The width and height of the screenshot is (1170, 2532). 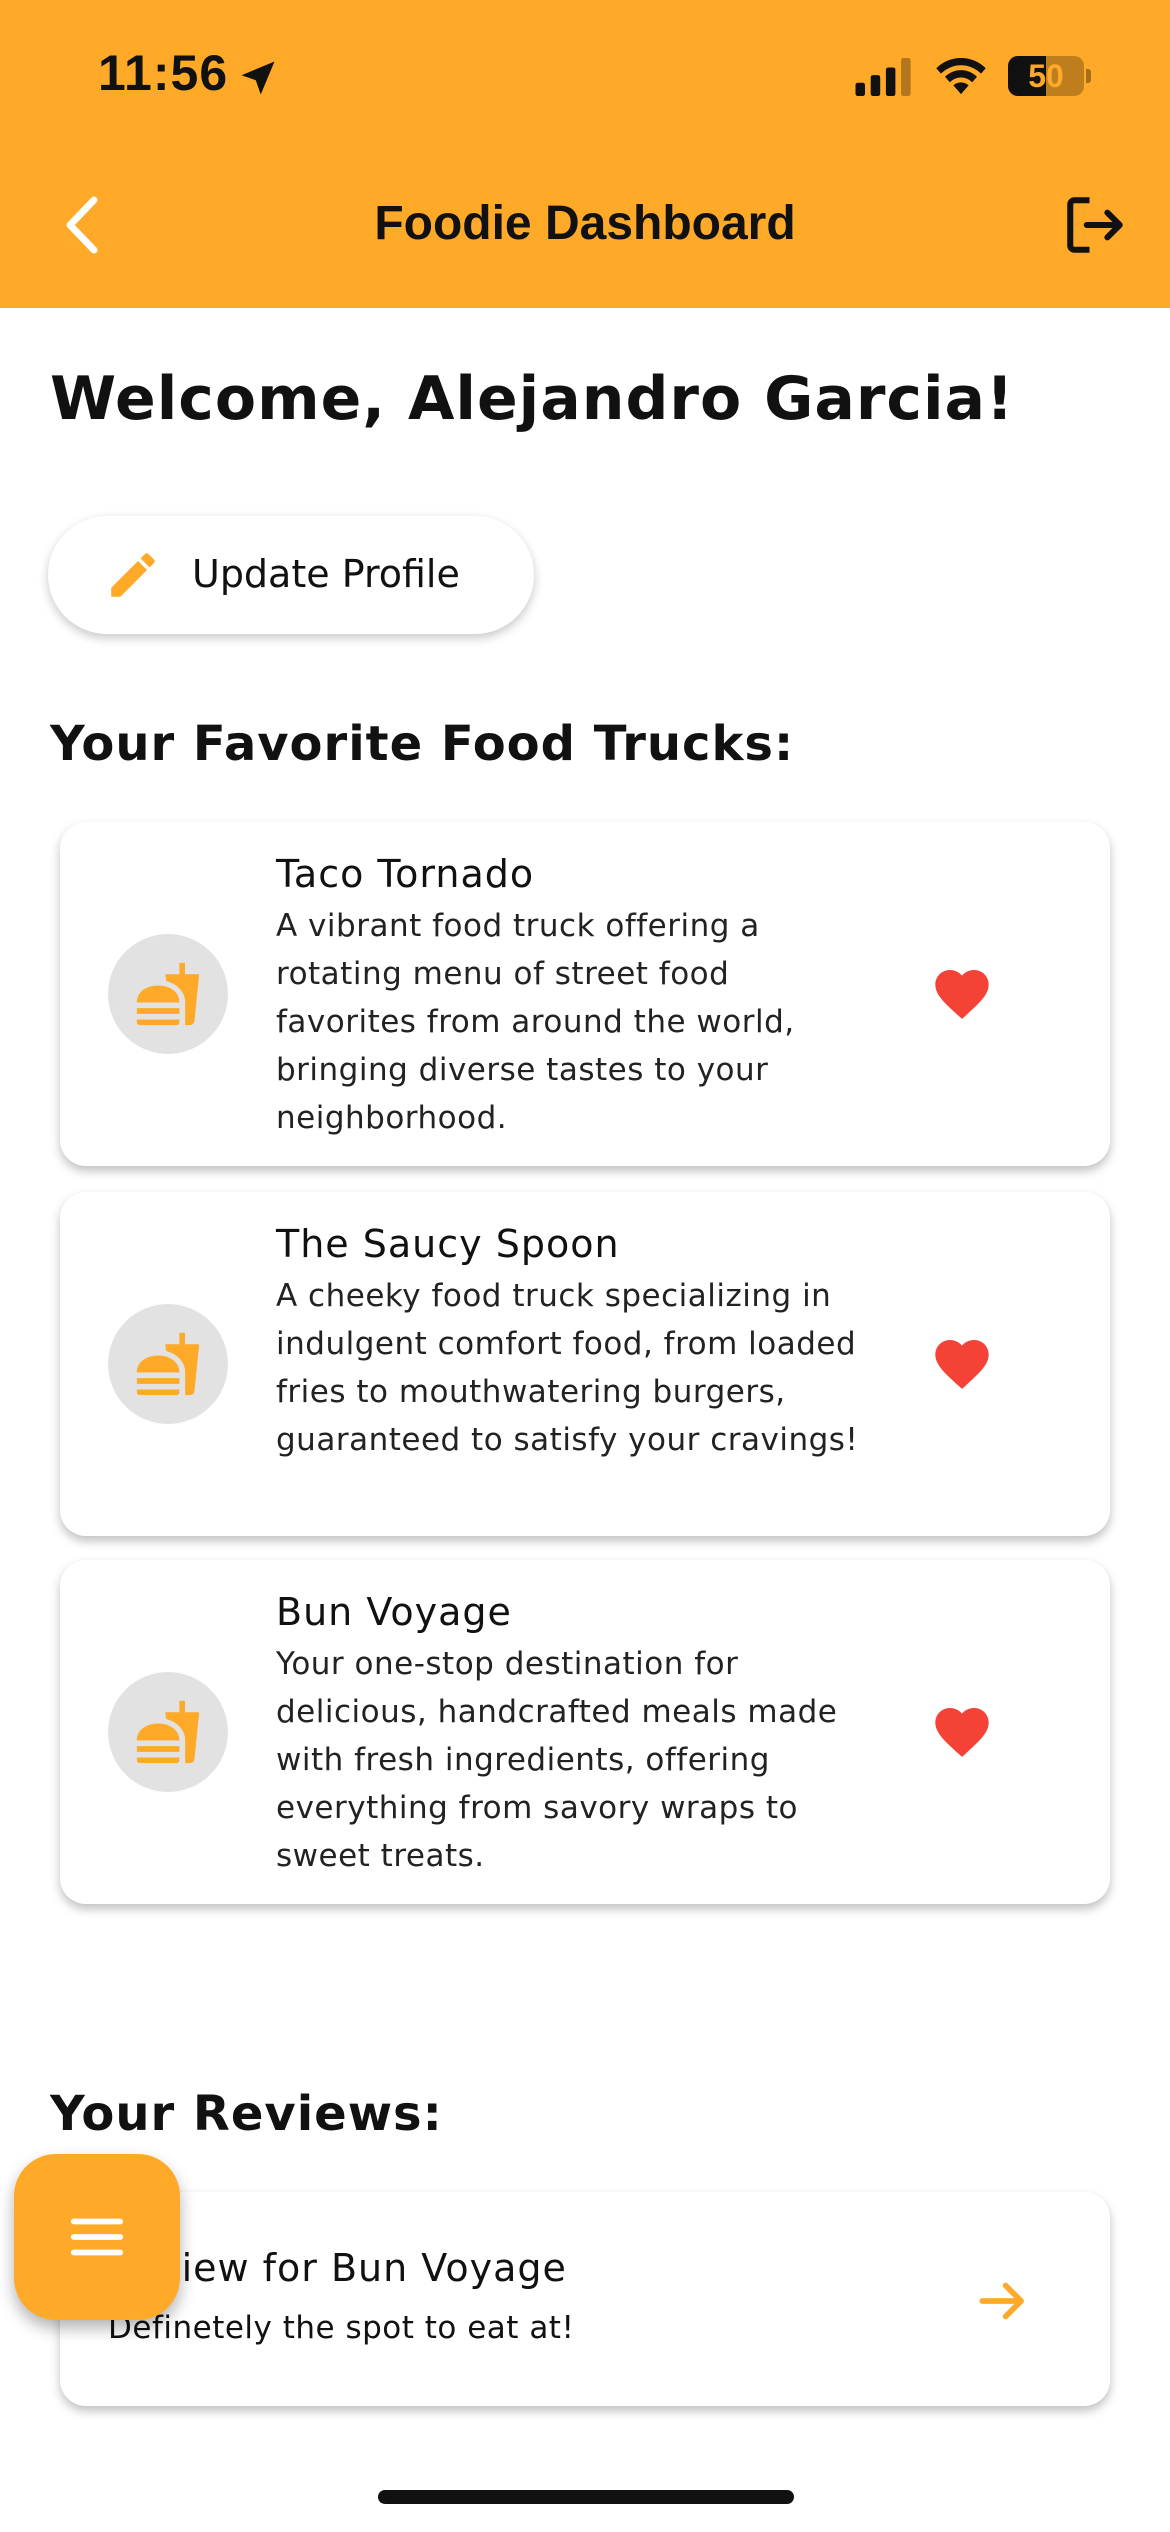 What do you see at coordinates (133, 575) in the screenshot?
I see `pencil-icon` at bounding box center [133, 575].